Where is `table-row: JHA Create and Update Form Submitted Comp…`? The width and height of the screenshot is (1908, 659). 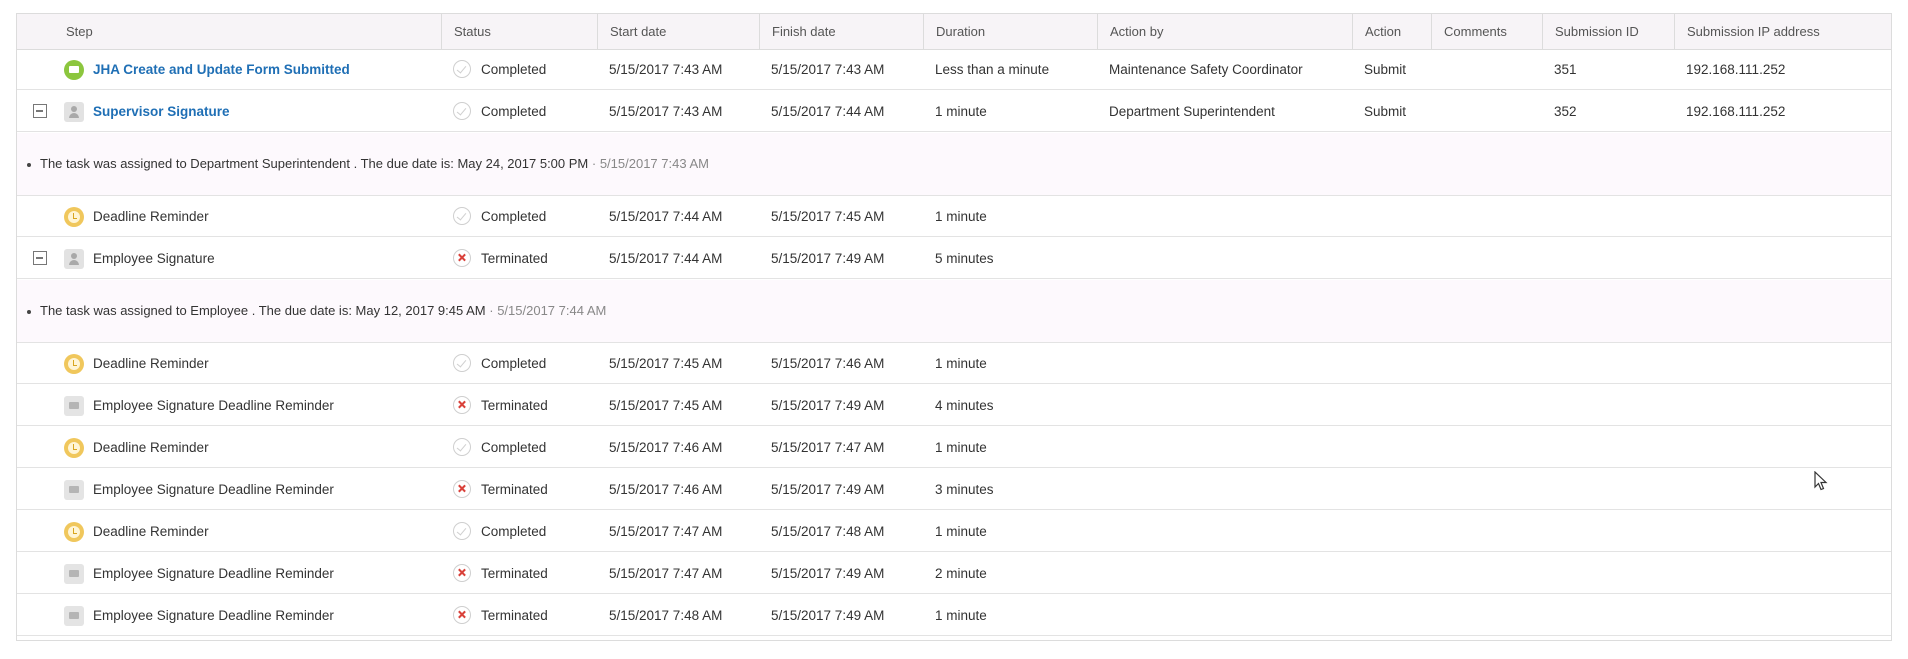 table-row: JHA Create and Update Form Submitted Comp… is located at coordinates (954, 69).